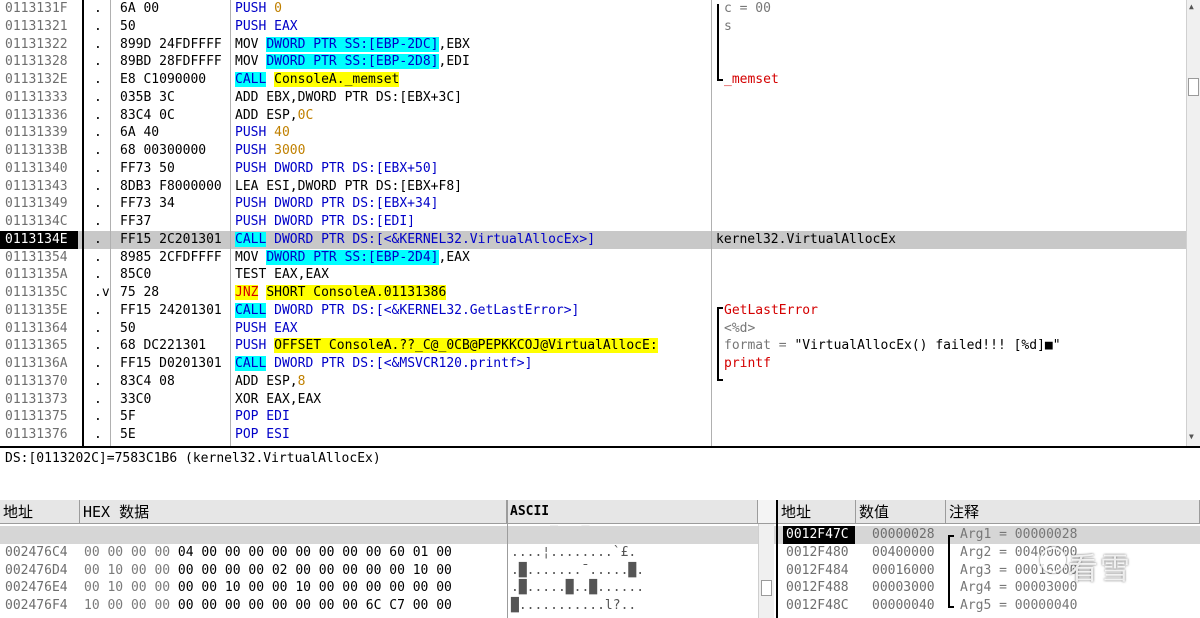 The image size is (1200, 618). I want to click on instruction-token: TEST EAX,EAX, so click(282, 275).